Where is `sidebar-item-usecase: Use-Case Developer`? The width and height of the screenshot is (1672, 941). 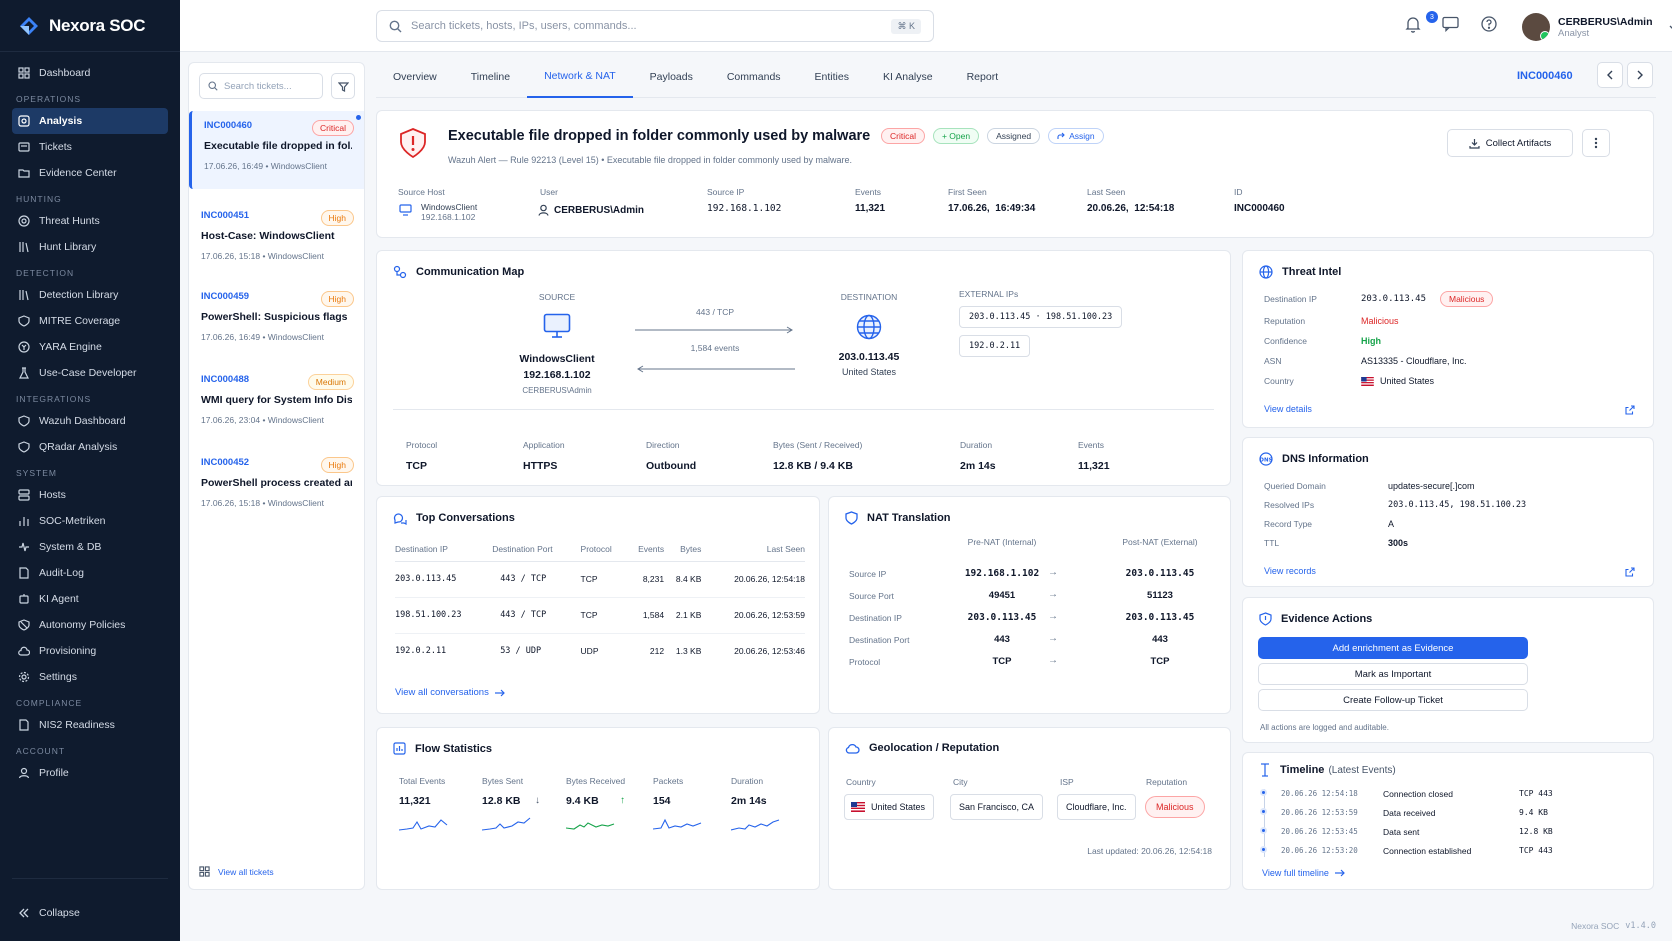 sidebar-item-usecase: Use-Case Developer is located at coordinates (90, 373).